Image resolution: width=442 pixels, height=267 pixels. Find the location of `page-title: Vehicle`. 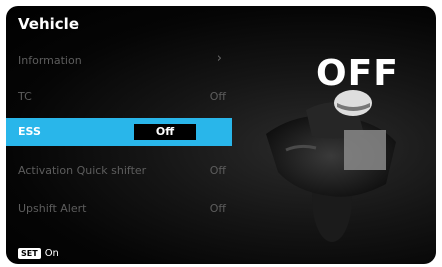

page-title: Vehicle is located at coordinates (48, 24).